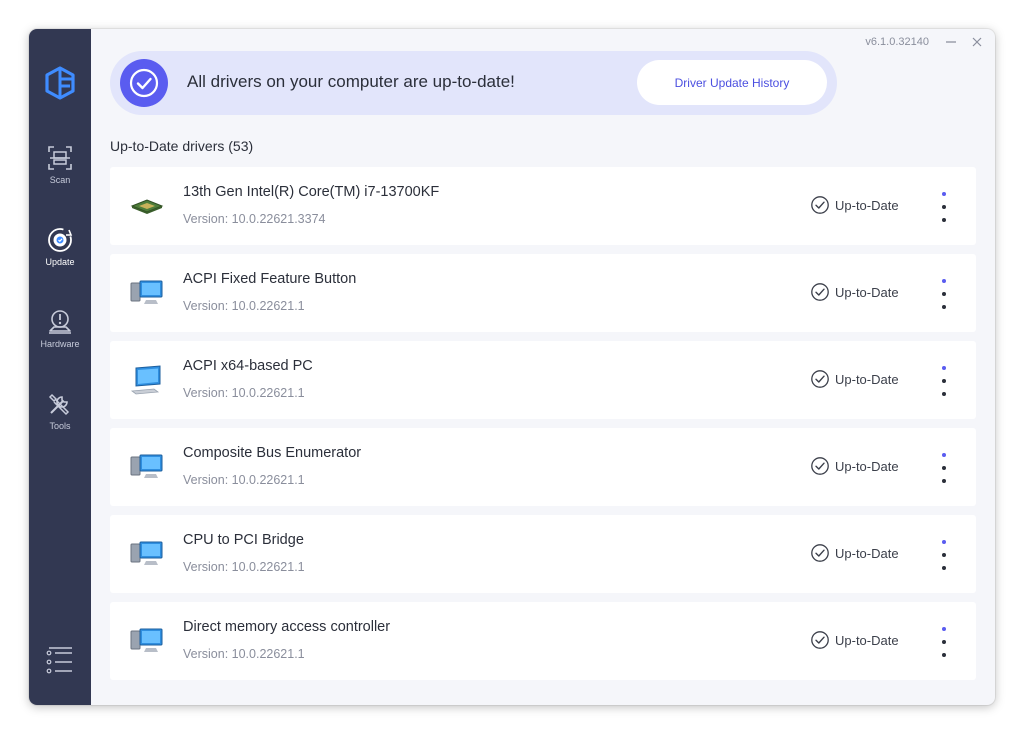  Describe the element at coordinates (60, 83) in the screenshot. I see `app-logo-icon` at that location.